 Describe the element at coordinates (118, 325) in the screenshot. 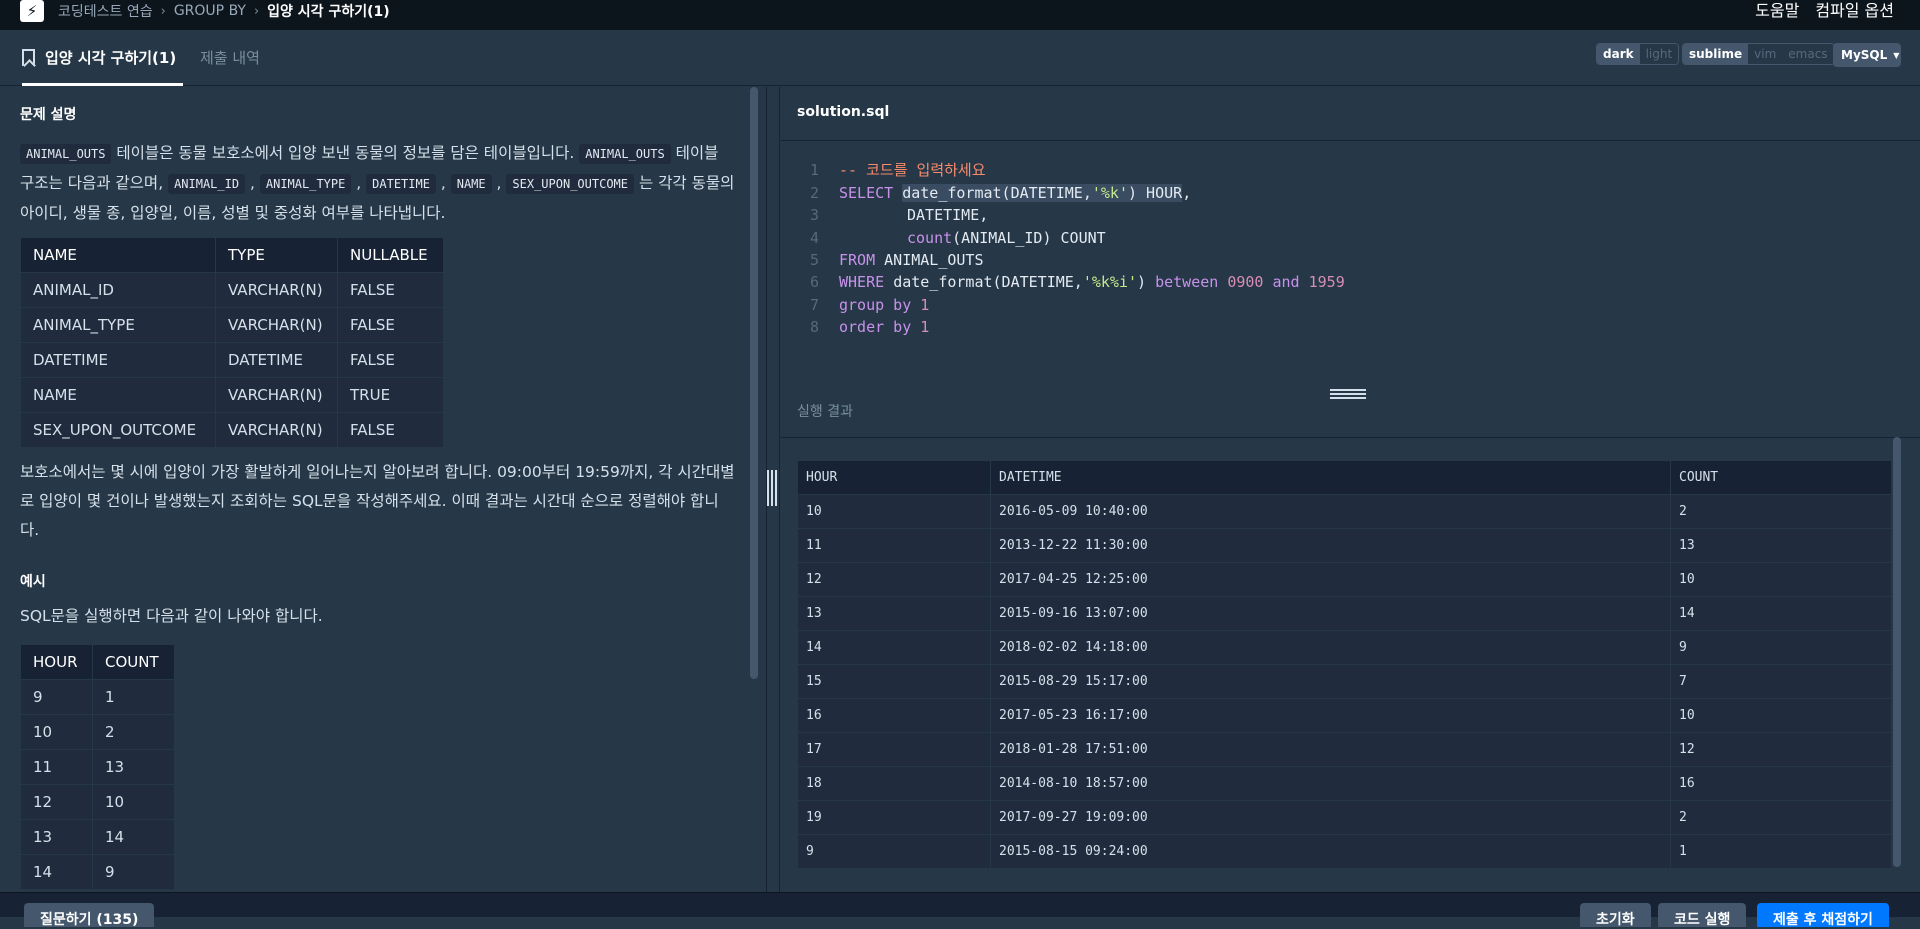

I see `table-cell: ANIMAL_TYPE` at that location.